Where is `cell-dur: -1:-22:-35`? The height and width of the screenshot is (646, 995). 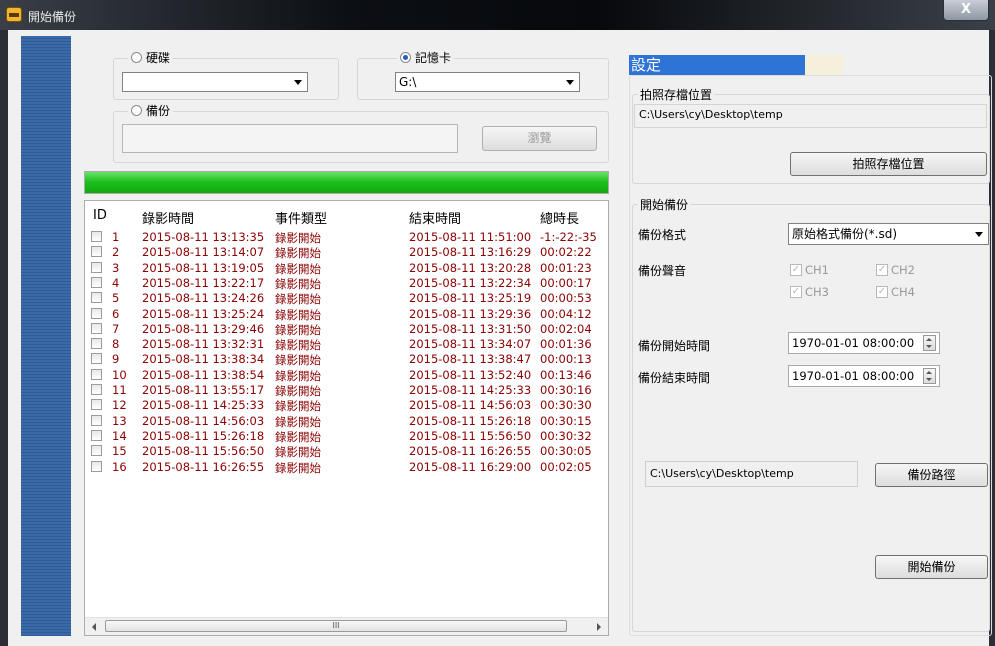
cell-dur: -1:-22:-35 is located at coordinates (568, 237).